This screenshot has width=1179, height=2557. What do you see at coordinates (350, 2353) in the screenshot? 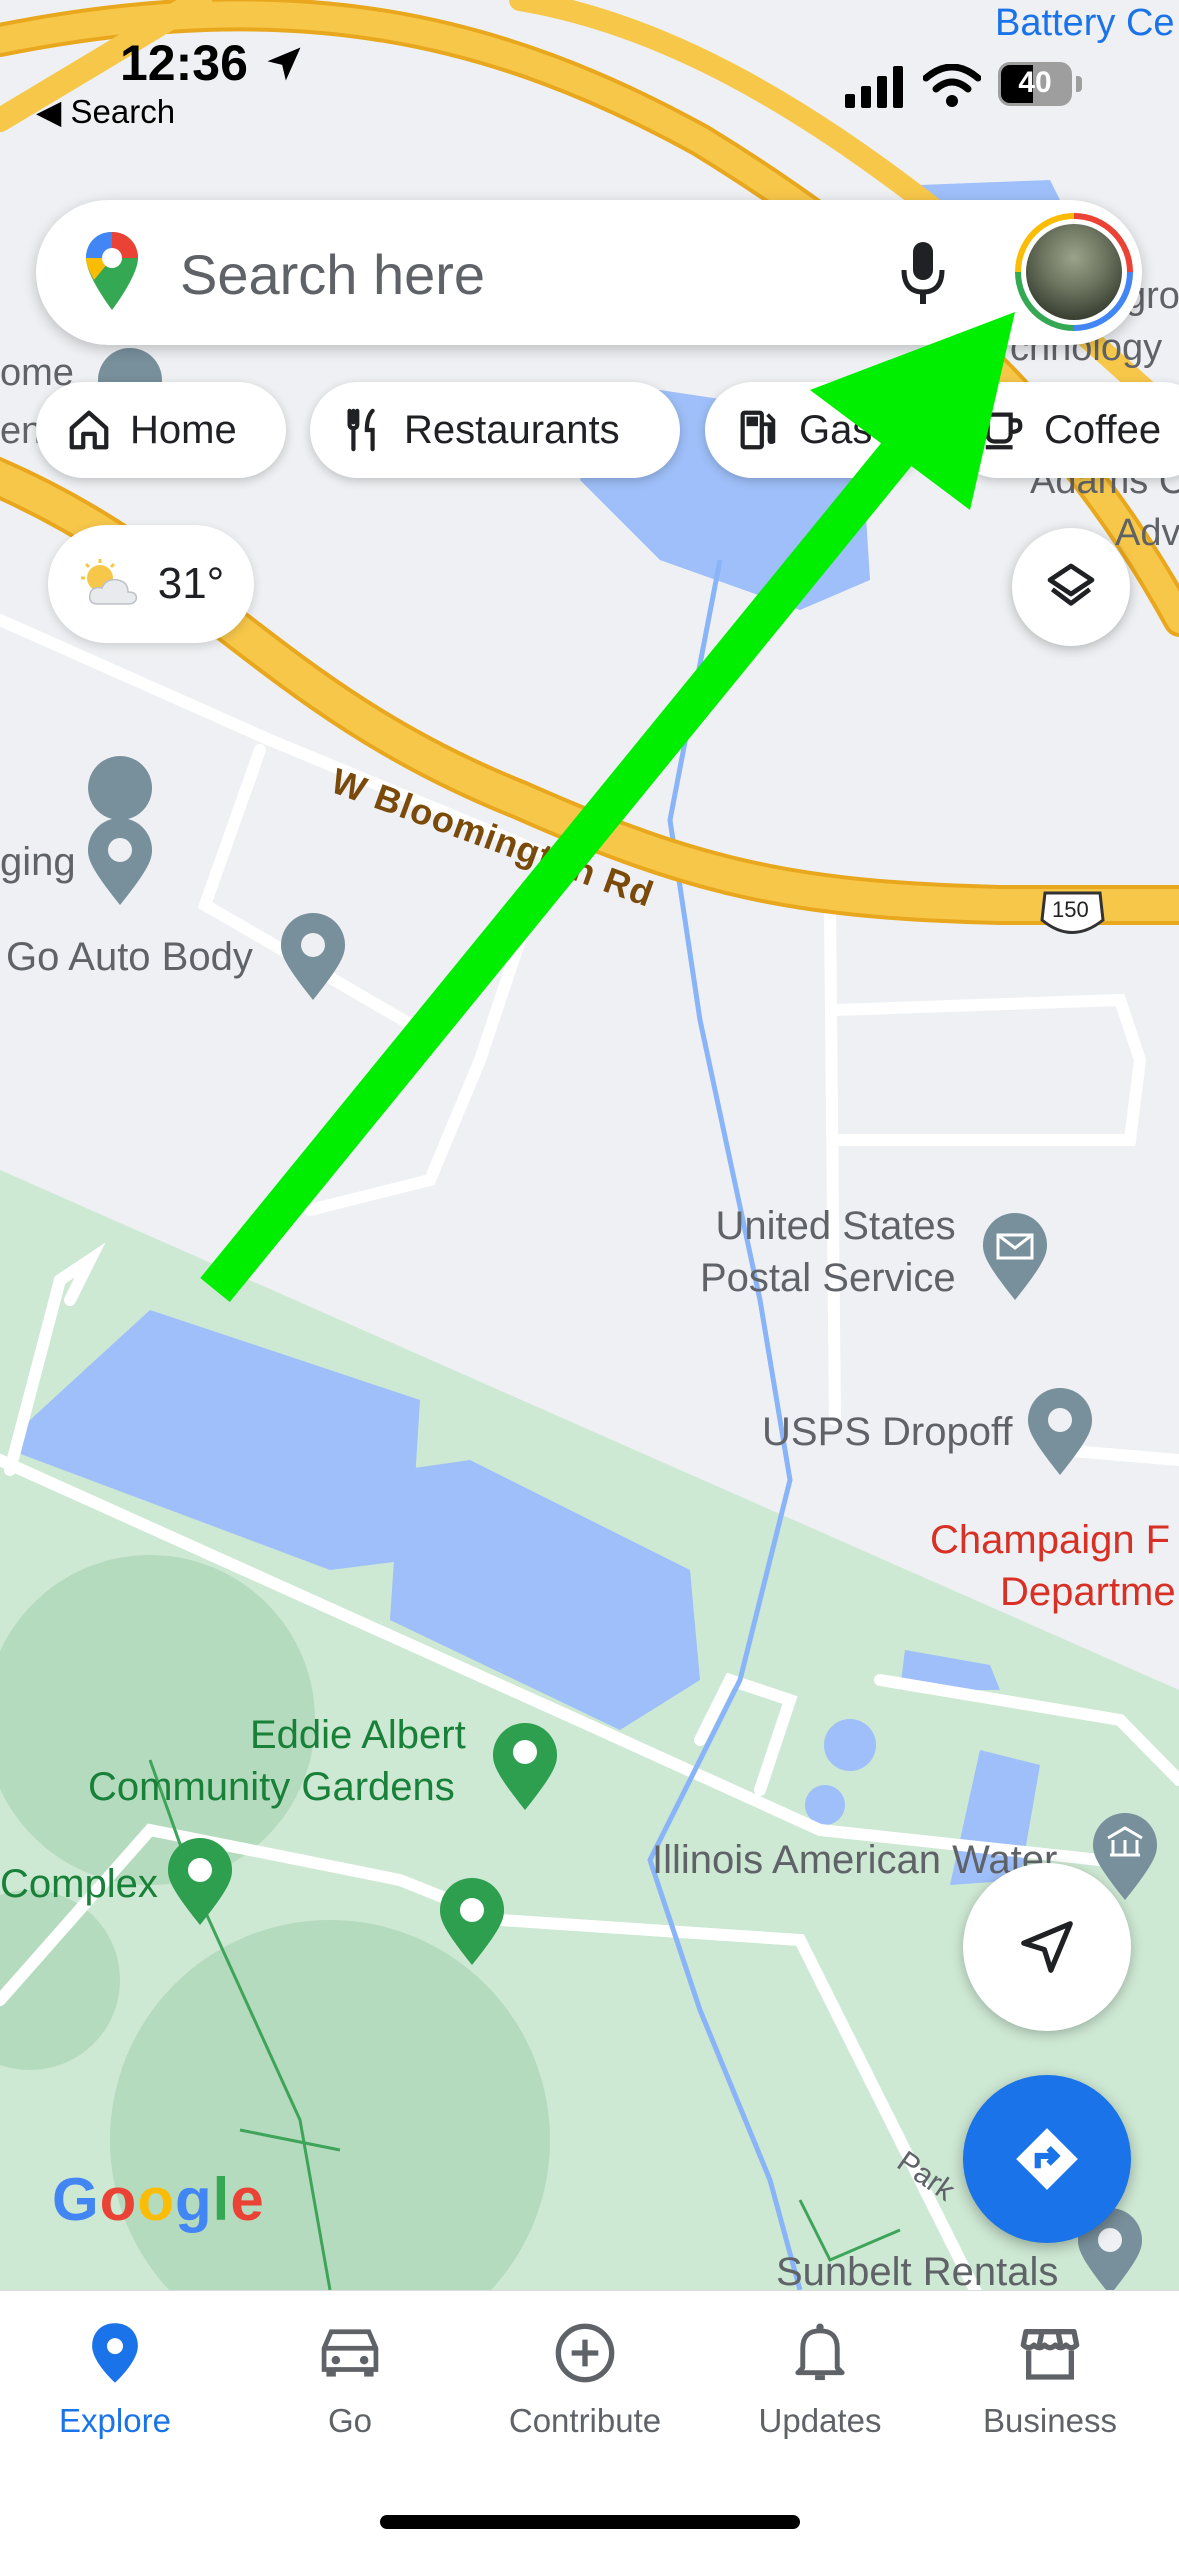
I see `car-icon` at bounding box center [350, 2353].